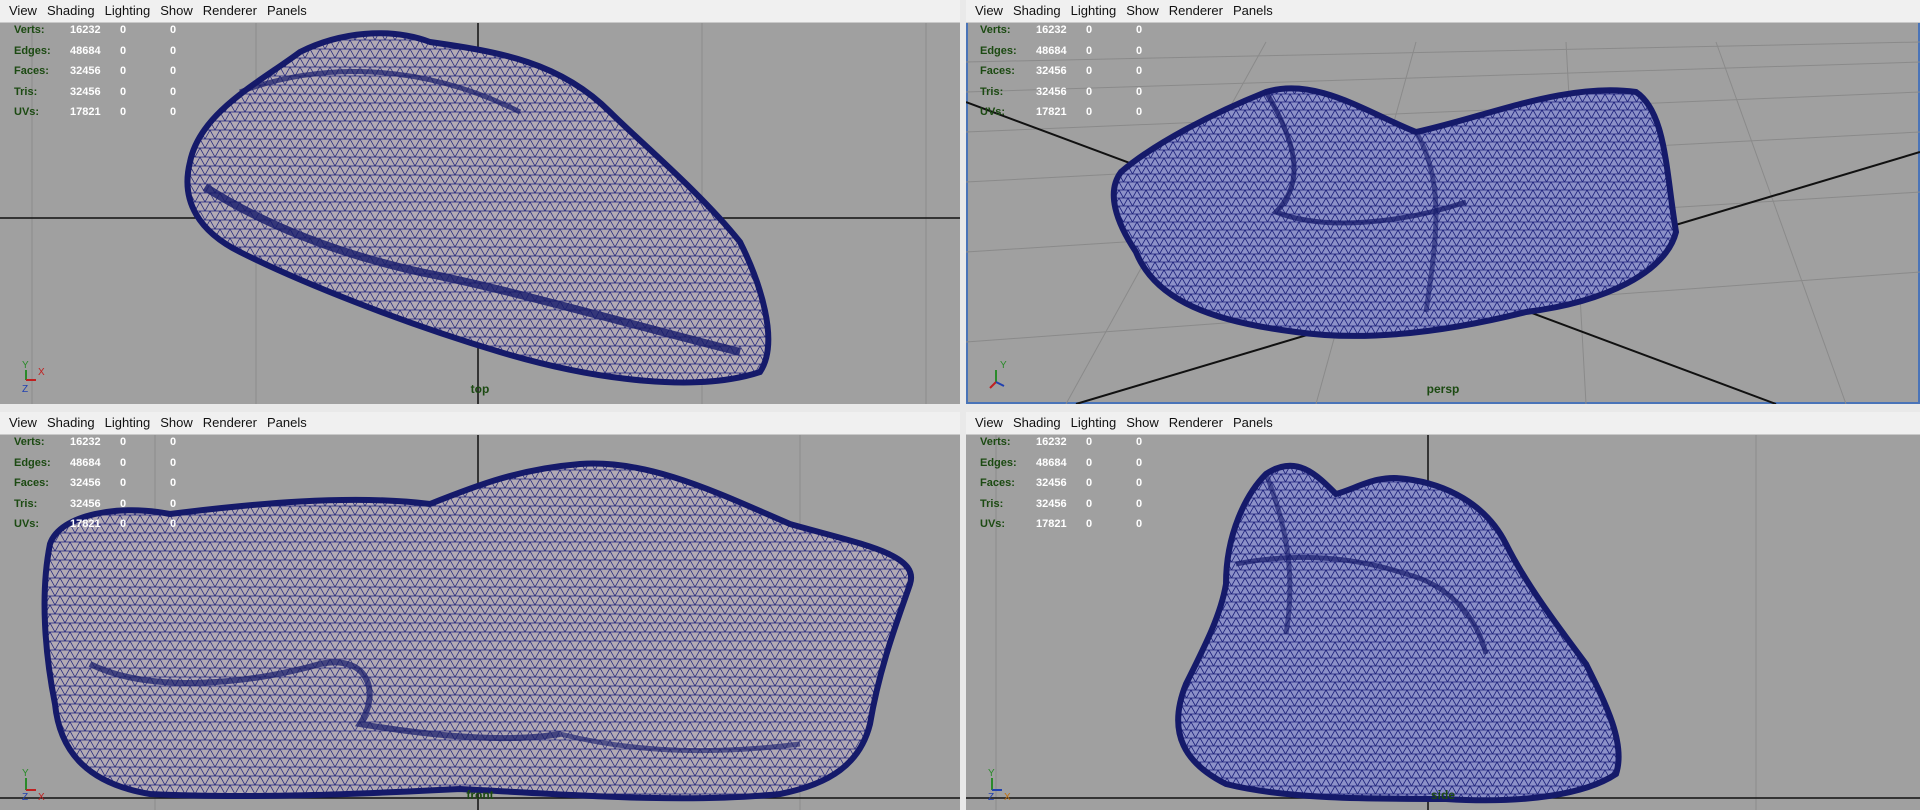 The width and height of the screenshot is (1920, 810). Describe the element at coordinates (1004, 376) in the screenshot. I see `axis-gizmo-icon: Y` at that location.